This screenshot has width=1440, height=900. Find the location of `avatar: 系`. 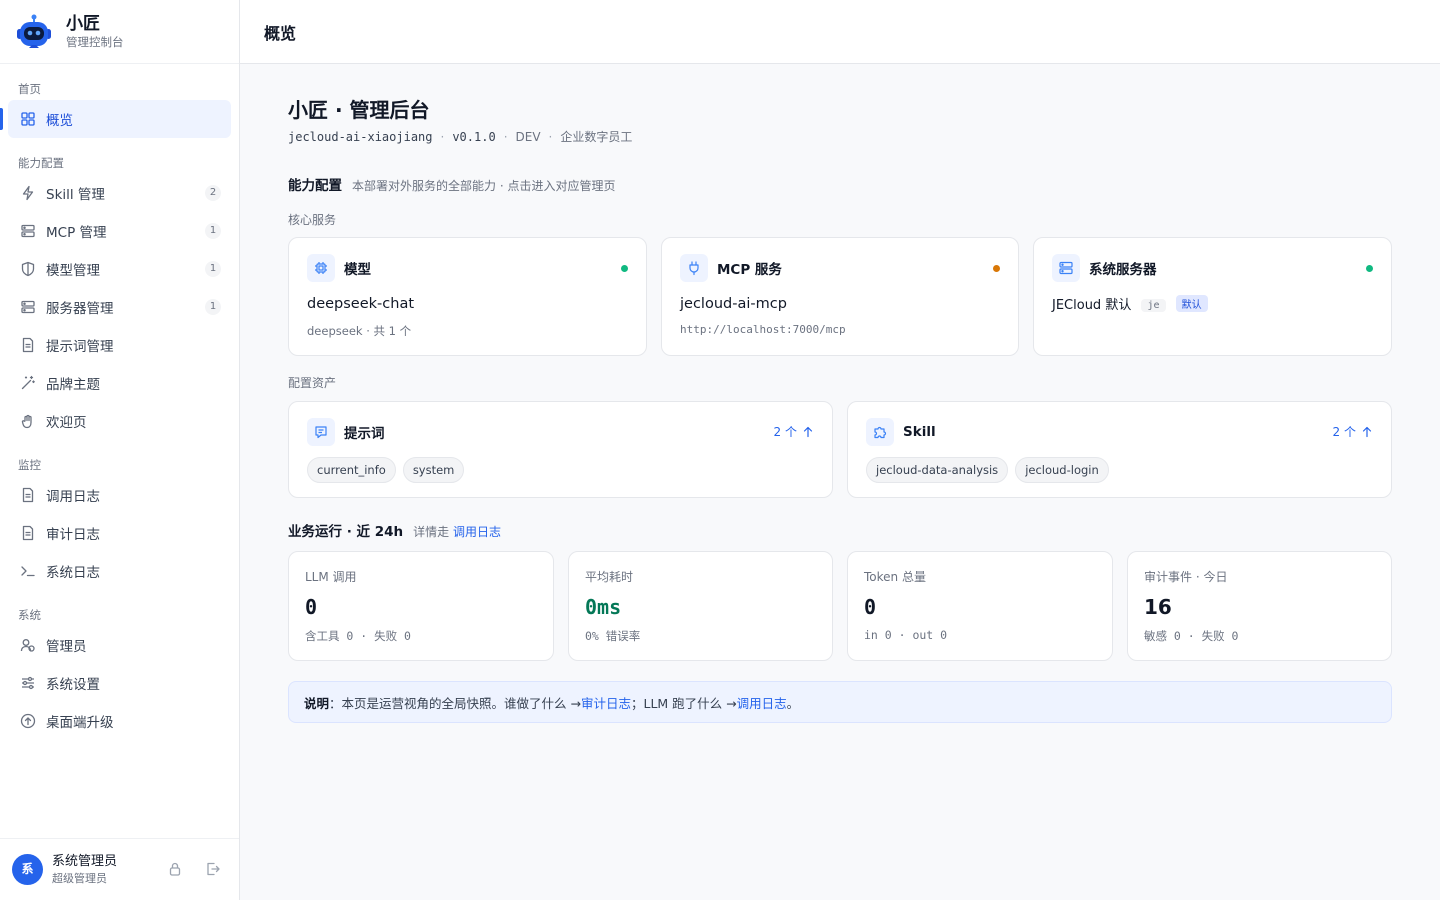

avatar: 系 is located at coordinates (27, 869).